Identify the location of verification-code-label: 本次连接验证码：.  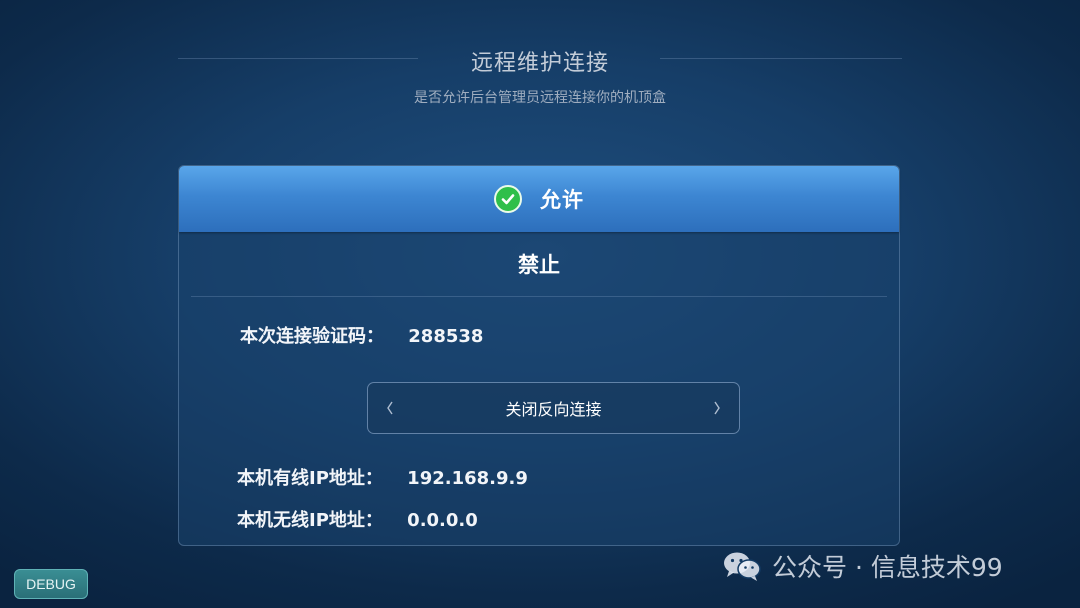
(312, 336).